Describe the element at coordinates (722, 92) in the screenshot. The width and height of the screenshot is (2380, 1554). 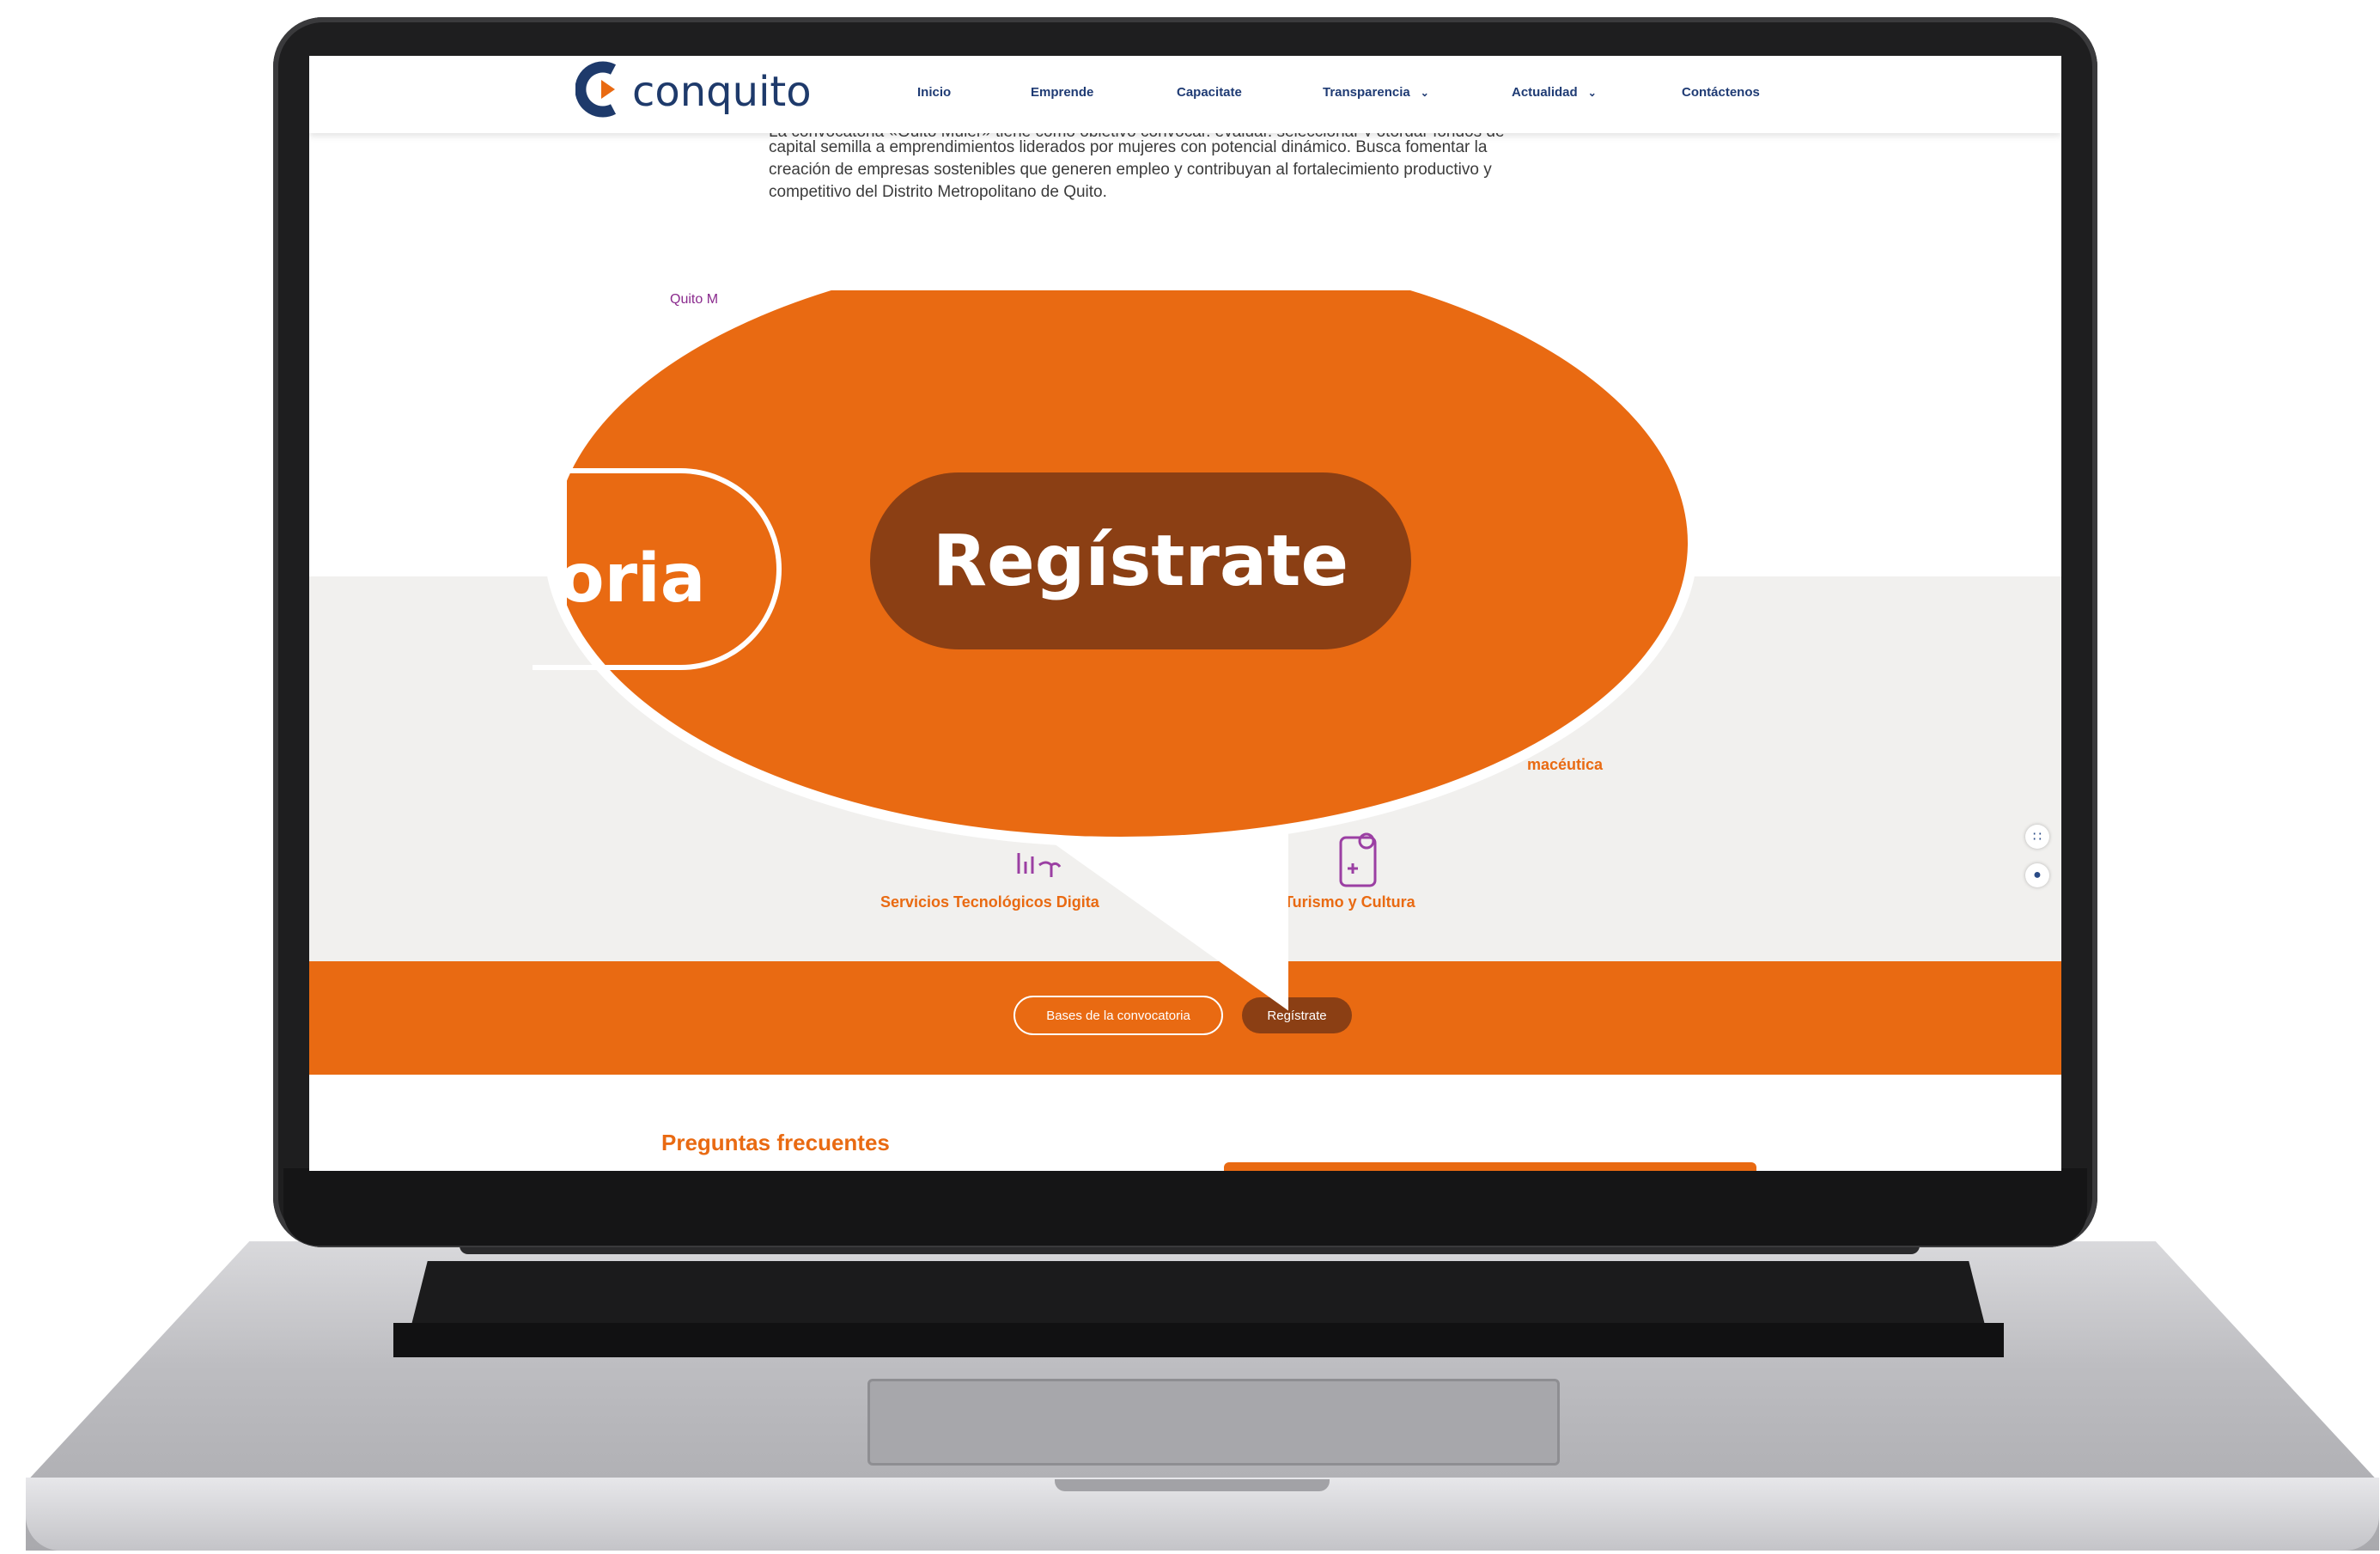
I see `logo-text: conquito` at that location.